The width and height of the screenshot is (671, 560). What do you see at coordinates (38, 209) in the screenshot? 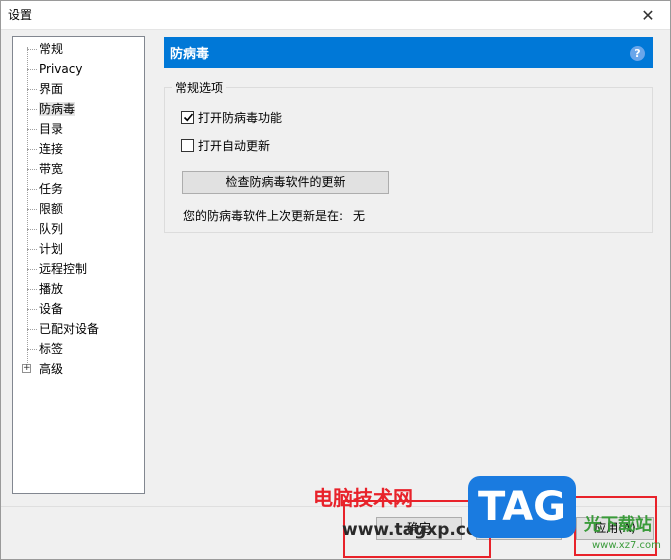
I see `tree-item: 限额` at bounding box center [38, 209].